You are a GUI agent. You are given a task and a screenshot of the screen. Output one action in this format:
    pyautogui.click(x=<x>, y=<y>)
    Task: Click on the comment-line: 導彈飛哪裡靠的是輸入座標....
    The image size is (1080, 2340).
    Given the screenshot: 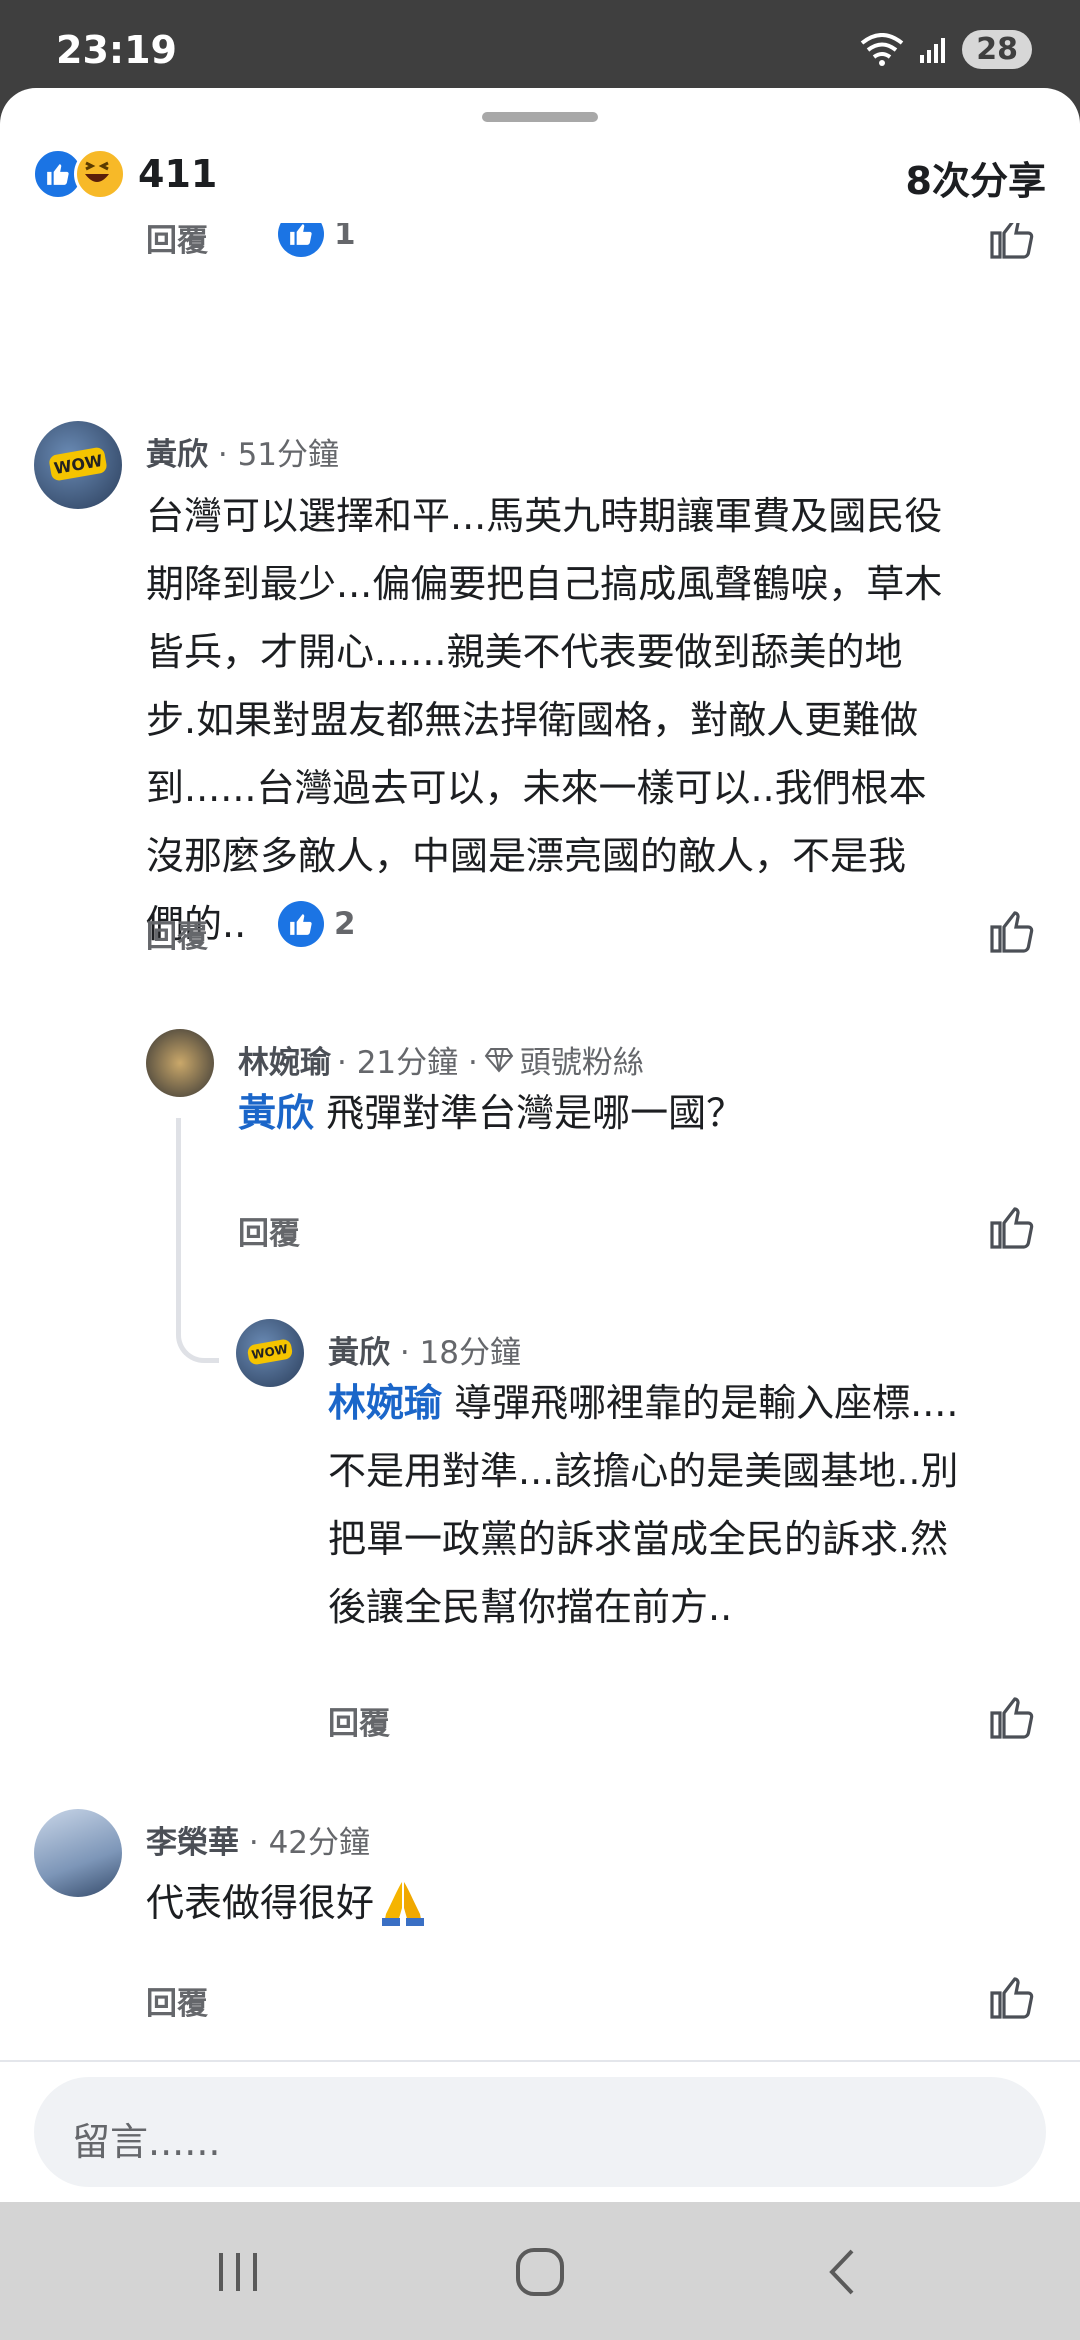 What is the action you would take?
    pyautogui.click(x=706, y=1403)
    